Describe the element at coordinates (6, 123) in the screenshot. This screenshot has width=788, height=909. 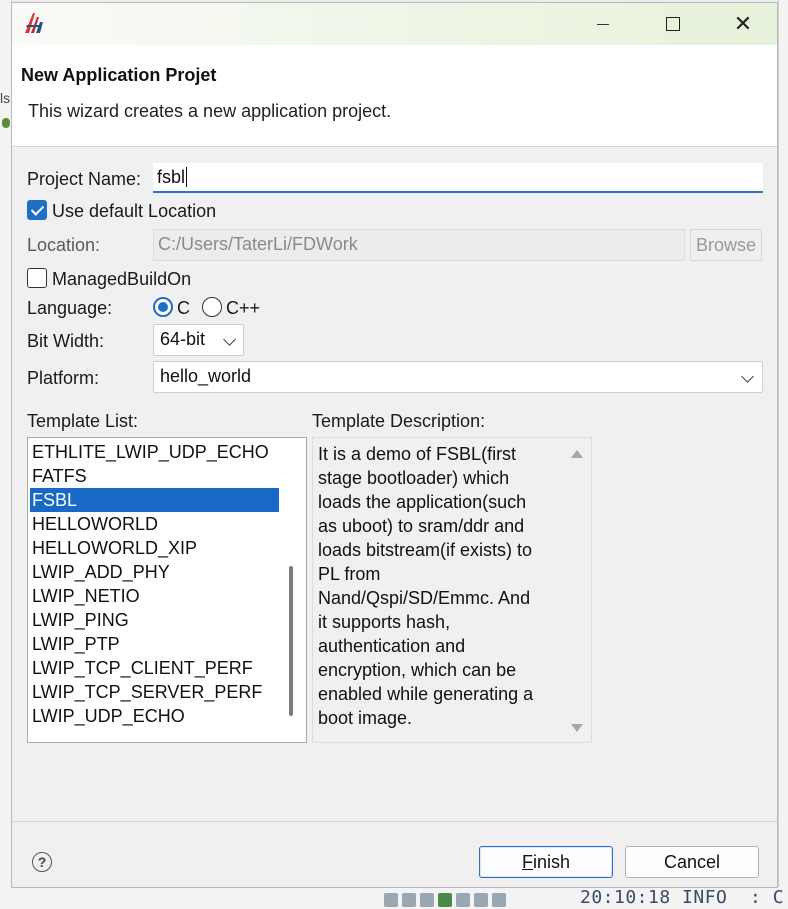
I see `background-icon` at that location.